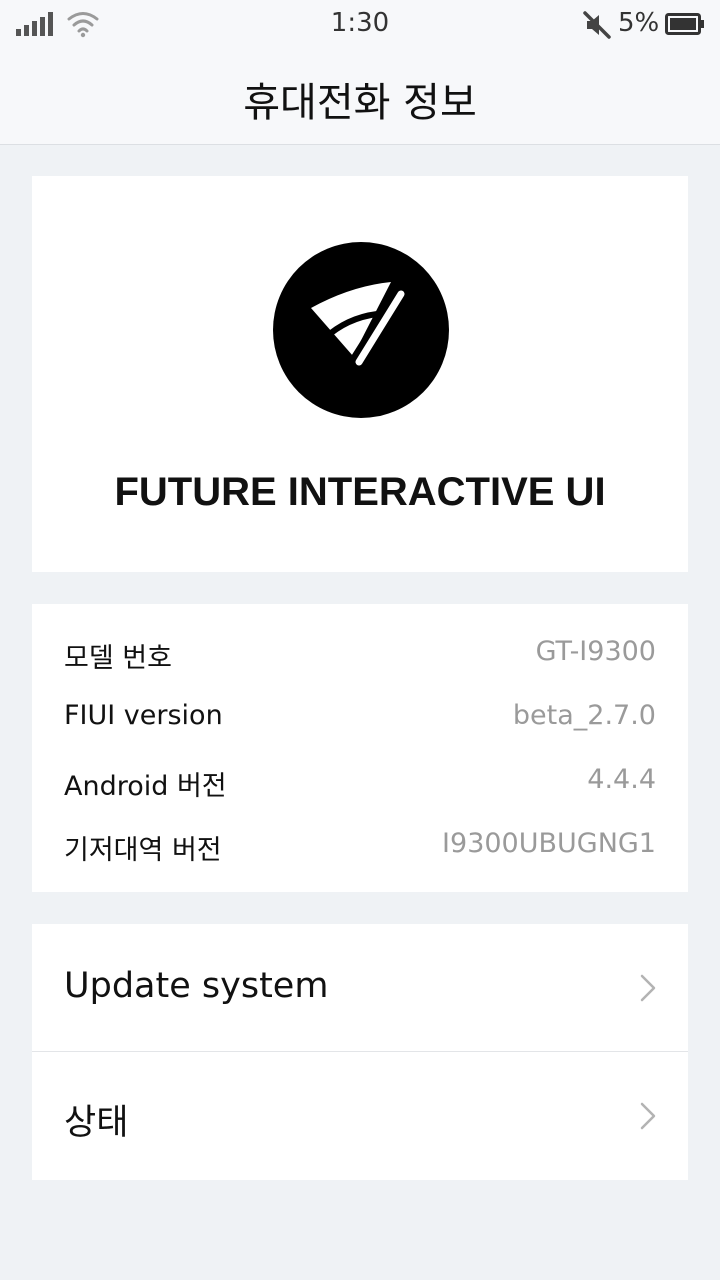 The image size is (720, 1280). Describe the element at coordinates (360, 988) in the screenshot. I see `update-system-item: Update system` at that location.